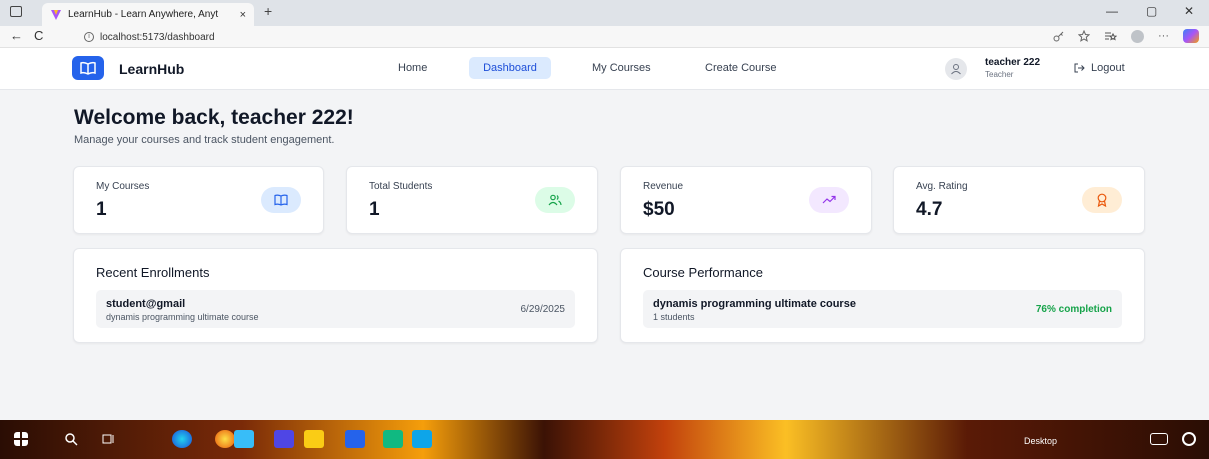 This screenshot has width=1209, height=459. What do you see at coordinates (89, 37) in the screenshot?
I see `site-info-icon: i` at bounding box center [89, 37].